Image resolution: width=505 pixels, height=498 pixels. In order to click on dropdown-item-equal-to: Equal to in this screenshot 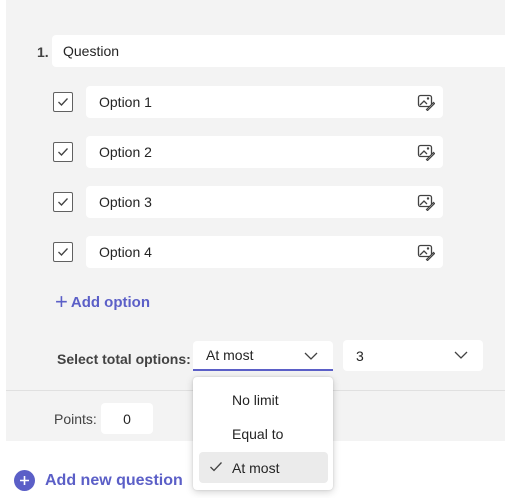, I will do `click(263, 433)`.